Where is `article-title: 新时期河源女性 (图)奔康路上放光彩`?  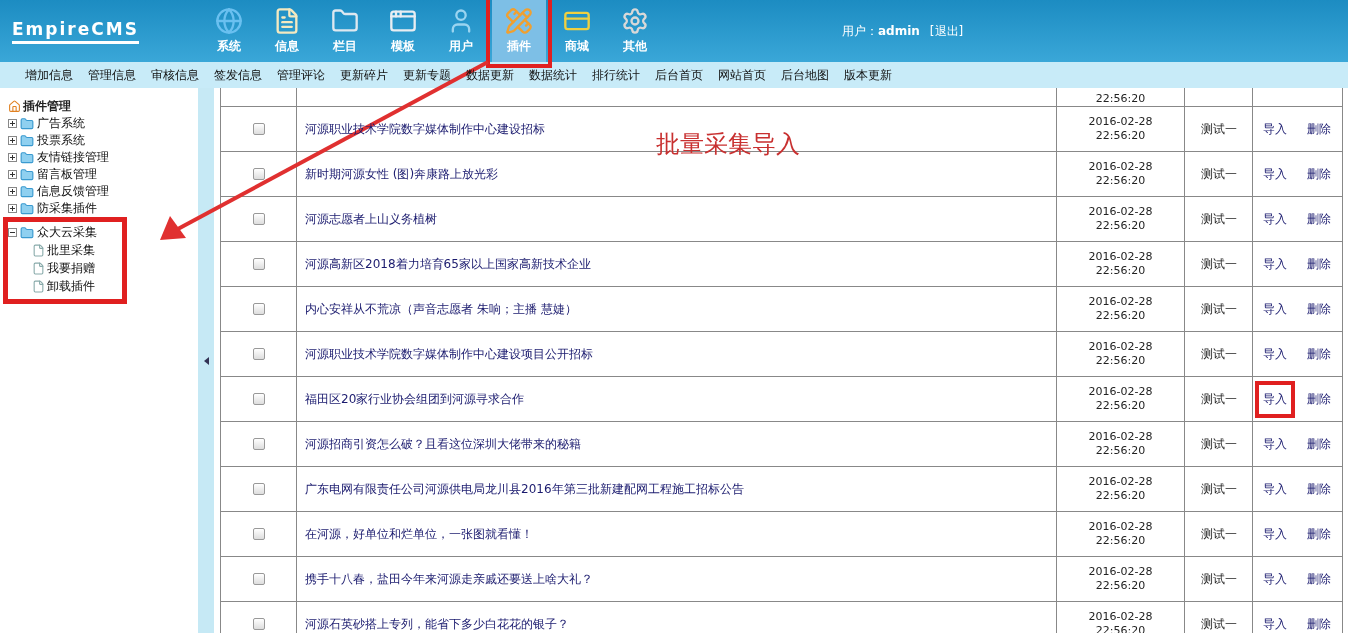 article-title: 新时期河源女性 (图)奔康路上放光彩 is located at coordinates (398, 174).